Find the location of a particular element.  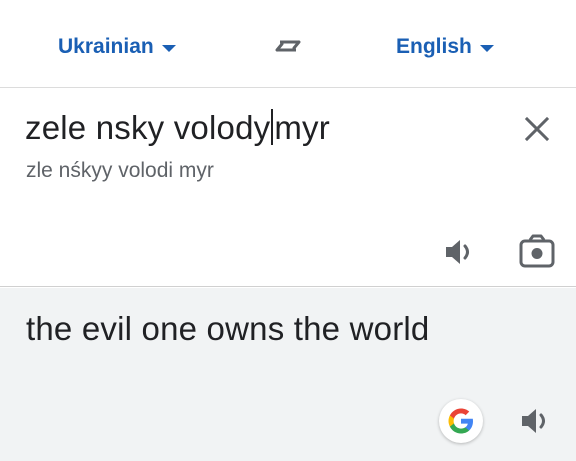

source-text-after-cursor: myr is located at coordinates (302, 127).